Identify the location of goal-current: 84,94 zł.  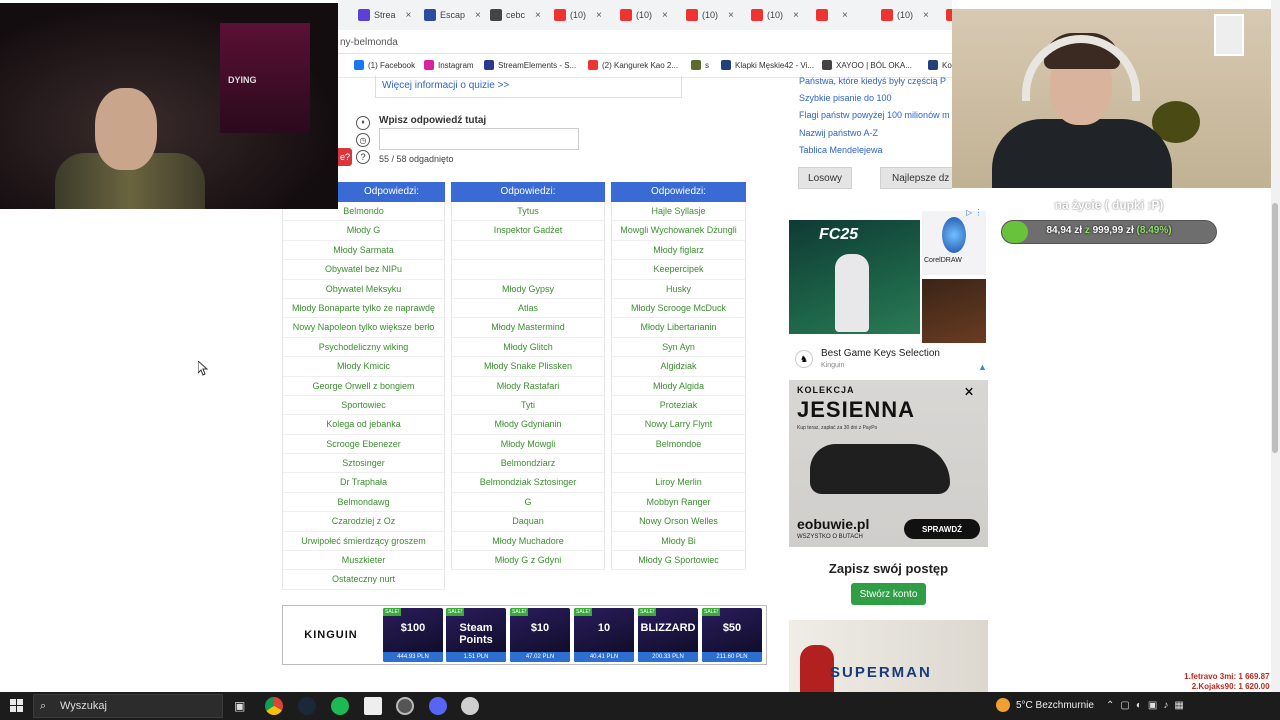
(1064, 230).